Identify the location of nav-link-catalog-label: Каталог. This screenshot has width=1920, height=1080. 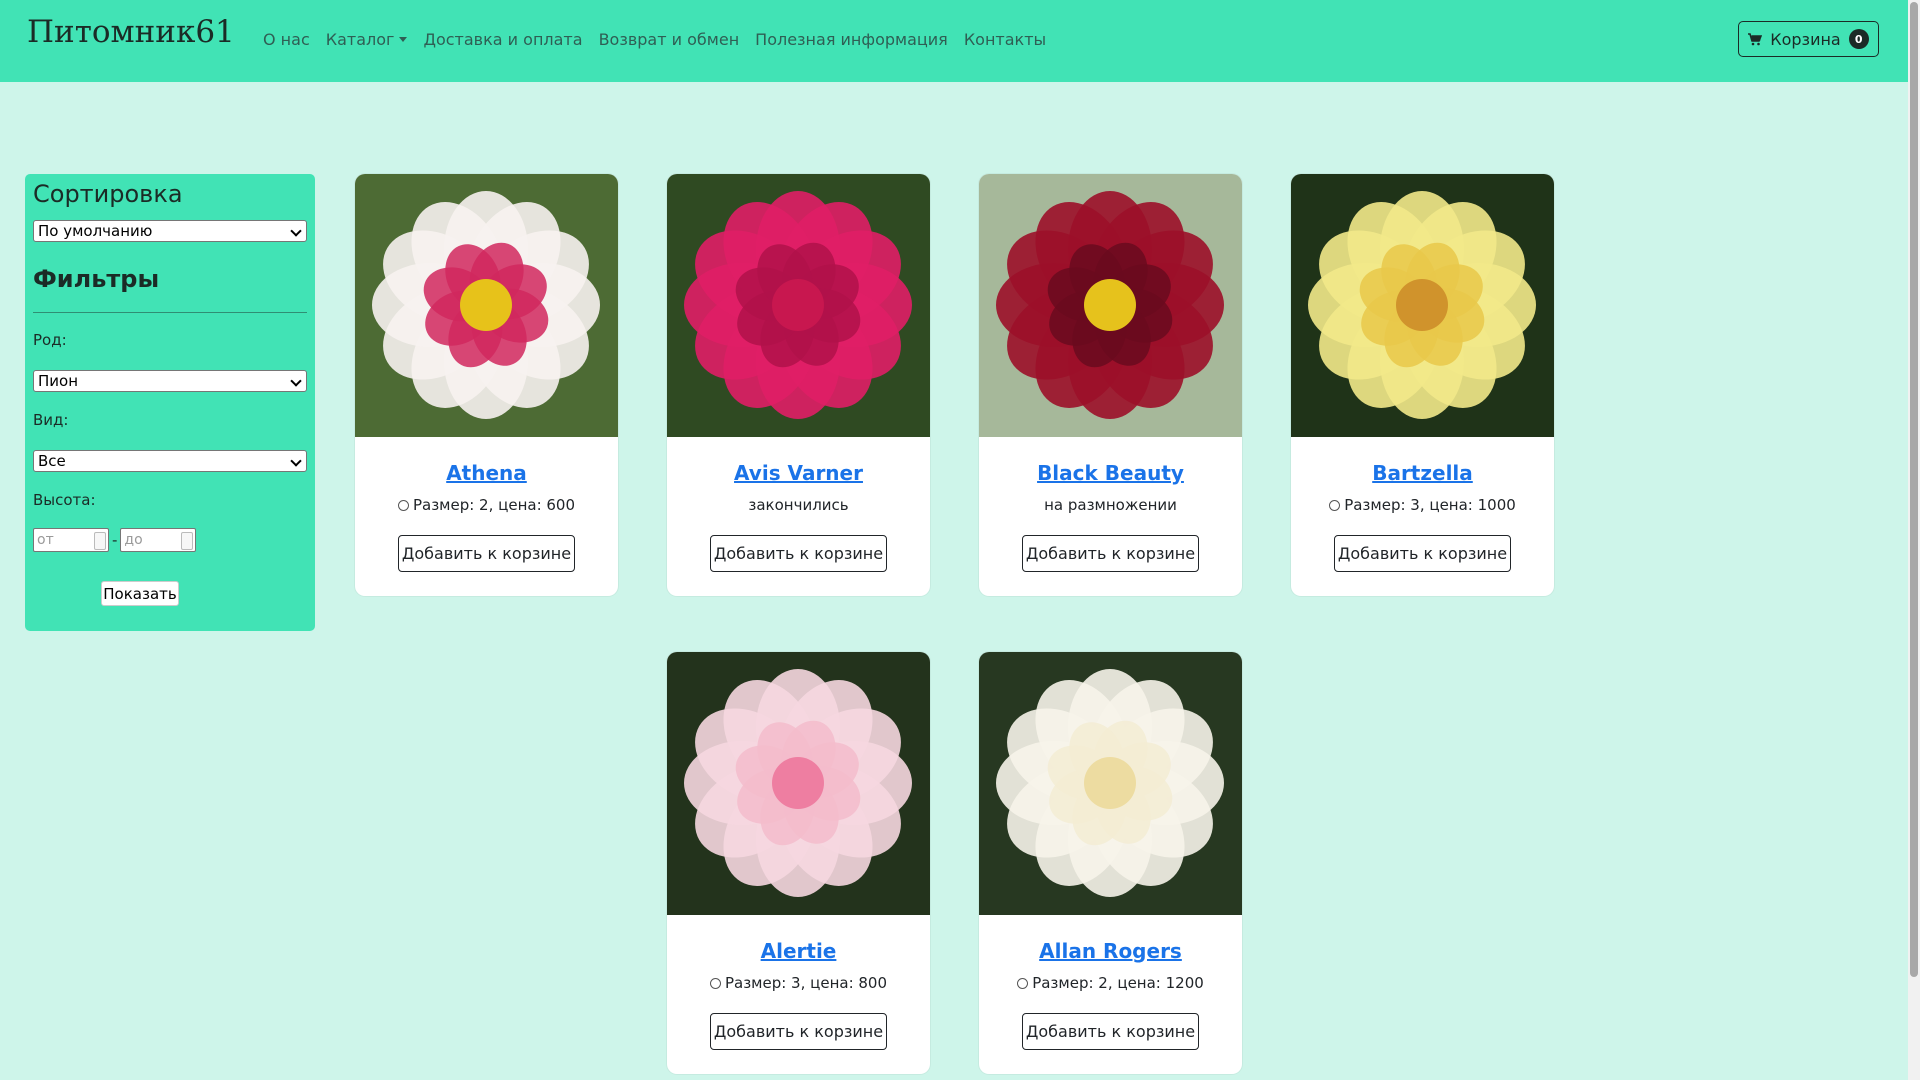
(360, 39).